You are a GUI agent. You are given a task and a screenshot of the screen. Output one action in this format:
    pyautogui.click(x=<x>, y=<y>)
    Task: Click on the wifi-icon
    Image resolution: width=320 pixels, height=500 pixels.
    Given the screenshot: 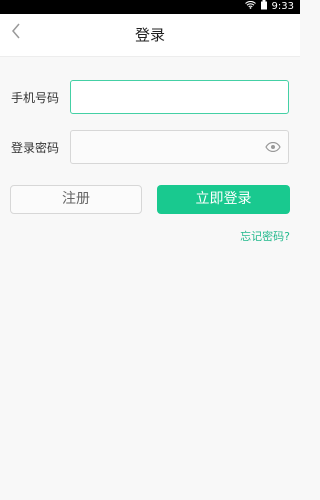 What is the action you would take?
    pyautogui.click(x=250, y=7)
    